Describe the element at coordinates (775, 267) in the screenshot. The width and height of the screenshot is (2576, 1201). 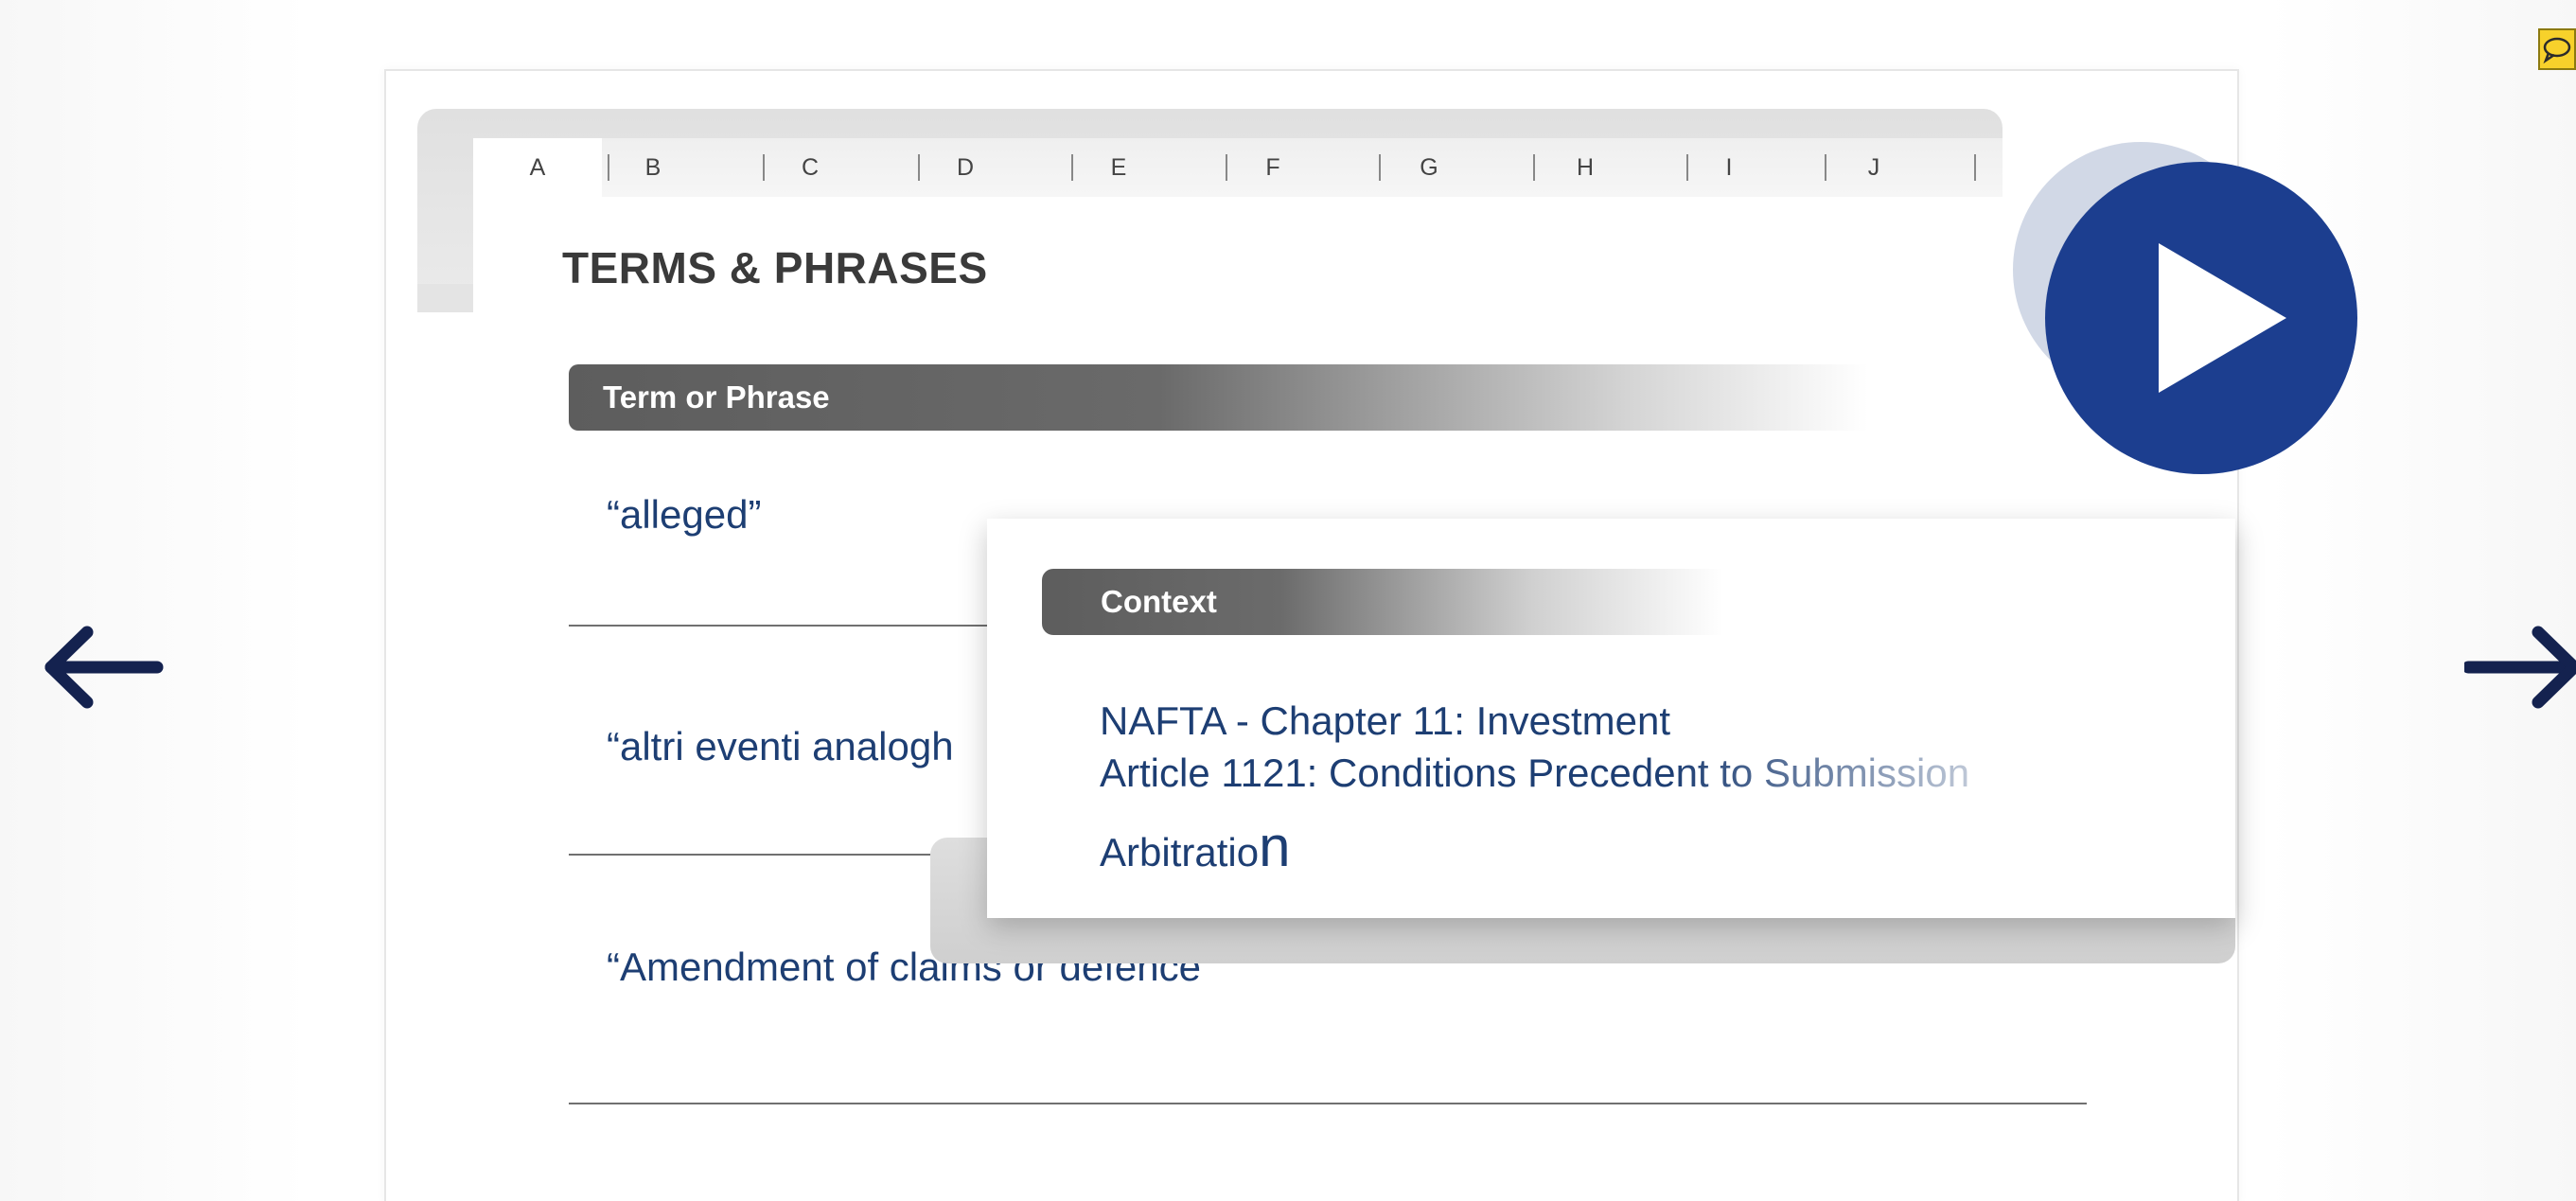
I see `page-title: TERMS & PHRASES` at that location.